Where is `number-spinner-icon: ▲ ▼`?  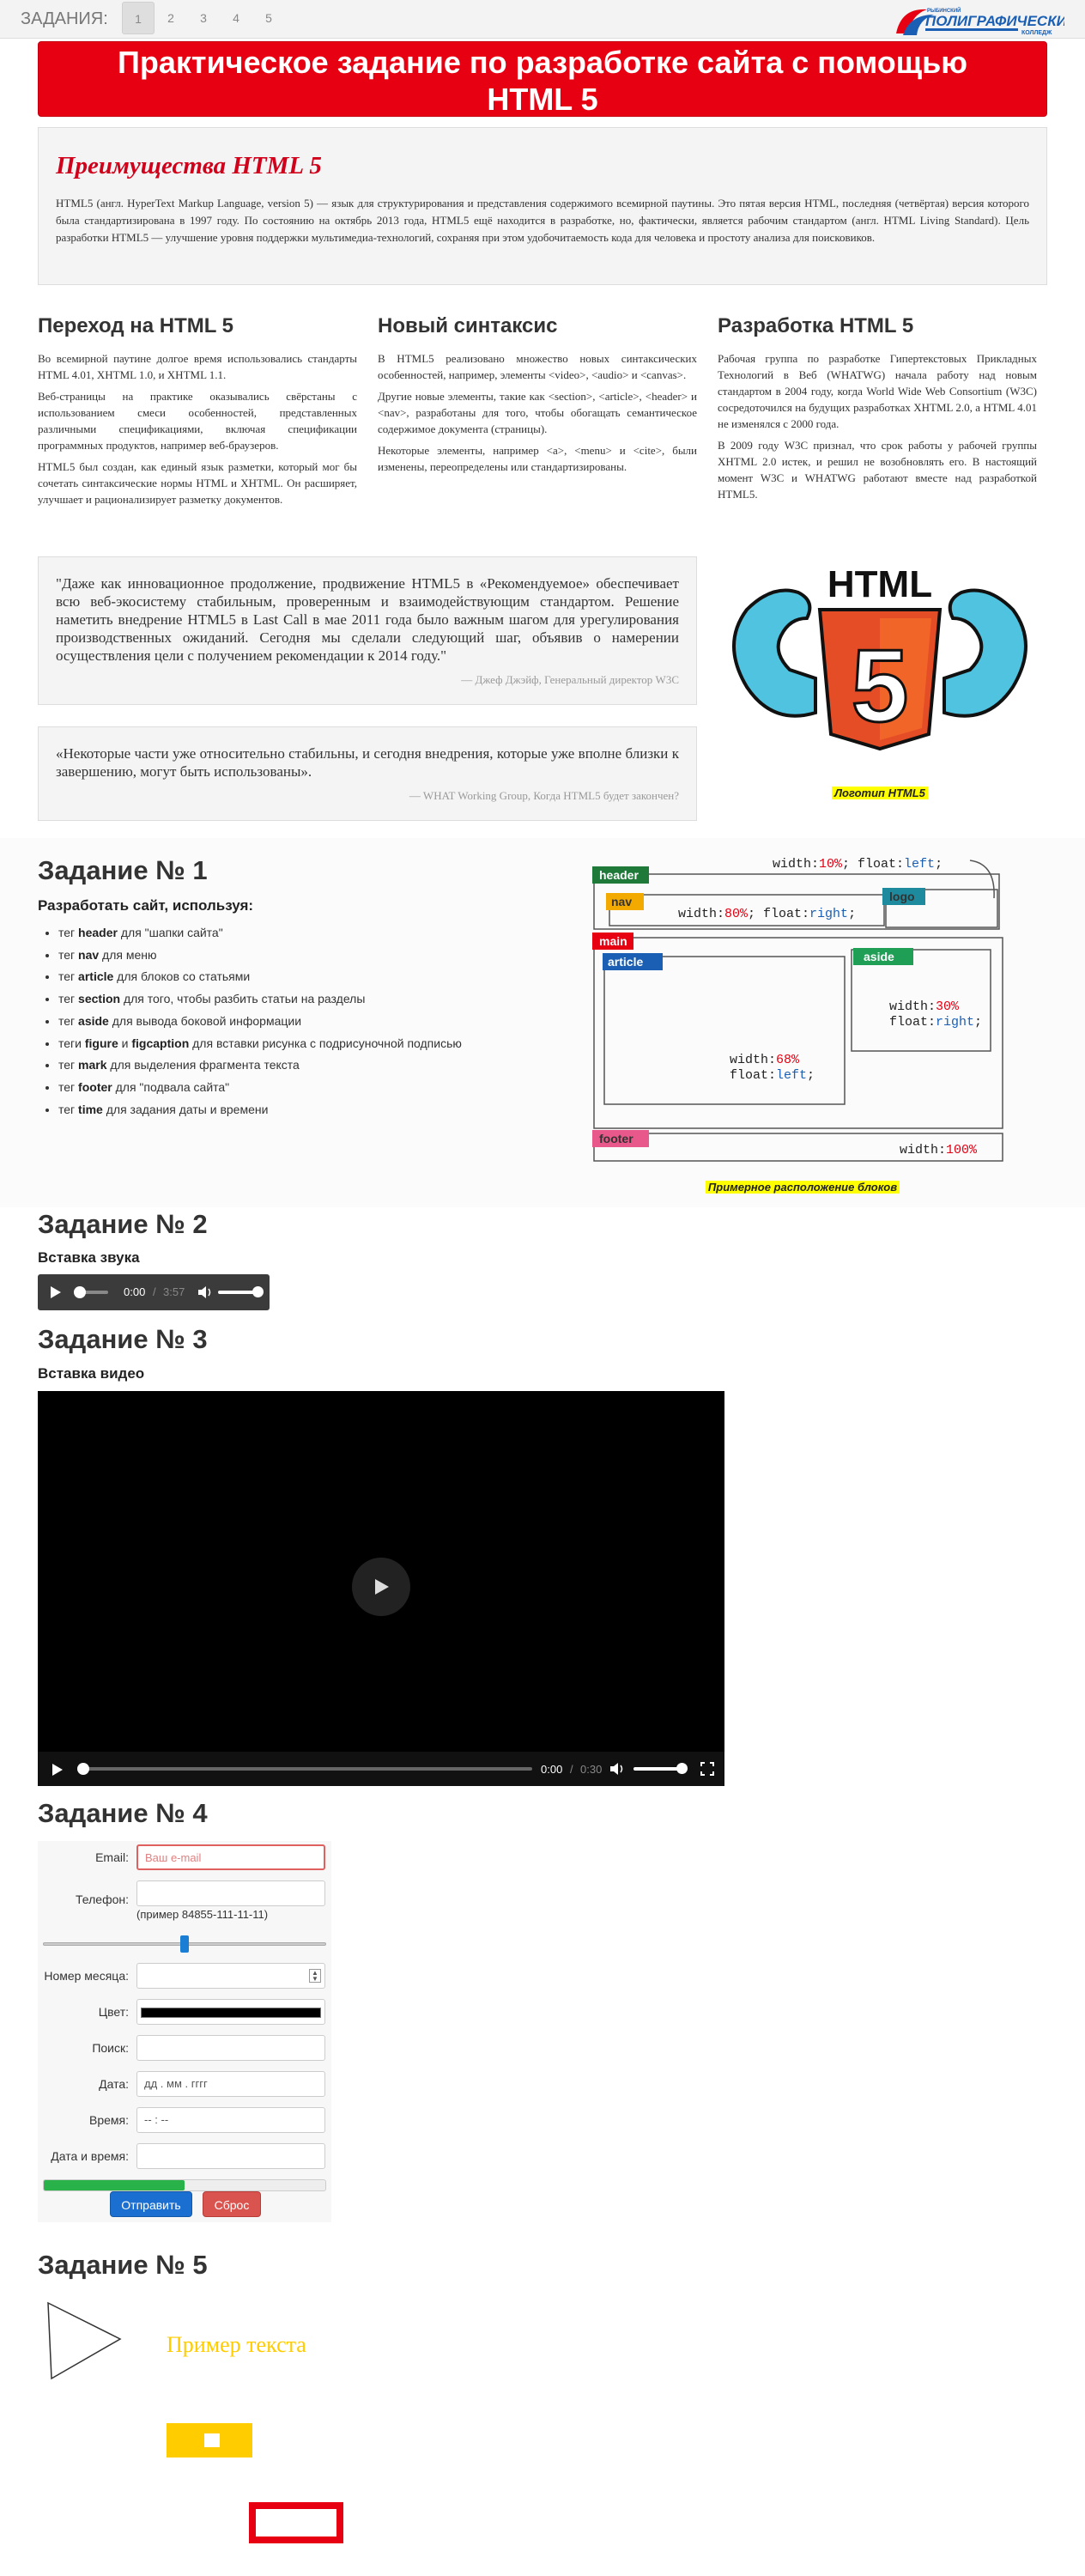 number-spinner-icon: ▲ ▼ is located at coordinates (315, 1976).